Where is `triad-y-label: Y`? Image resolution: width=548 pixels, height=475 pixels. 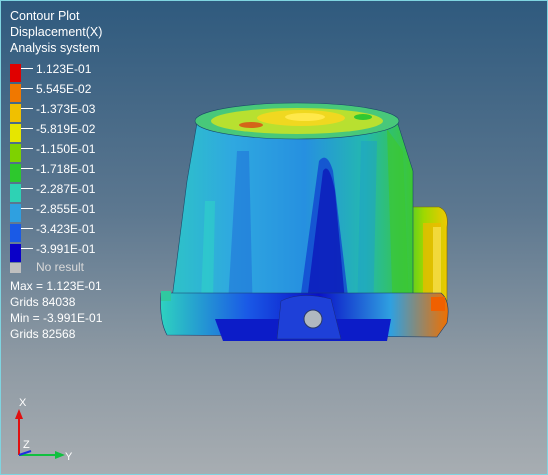
triad-y-label: Y is located at coordinates (69, 457).